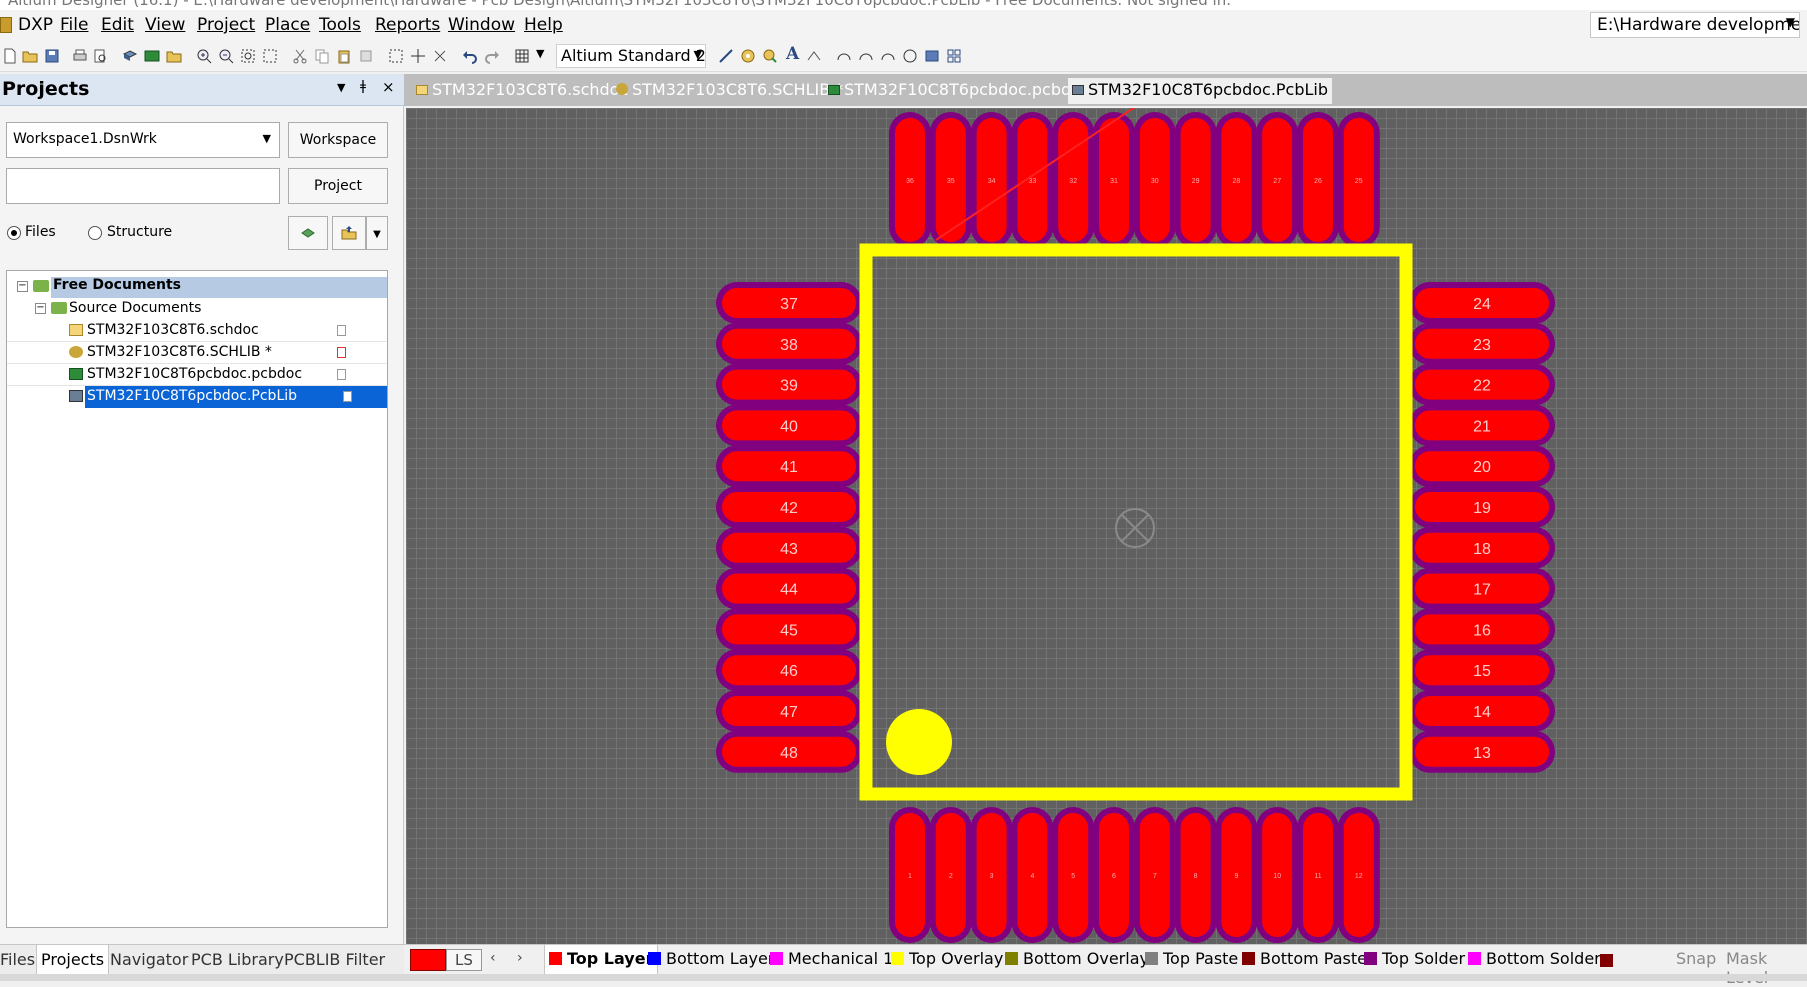  Describe the element at coordinates (396, 56) in the screenshot. I see `select-area-icon` at that location.